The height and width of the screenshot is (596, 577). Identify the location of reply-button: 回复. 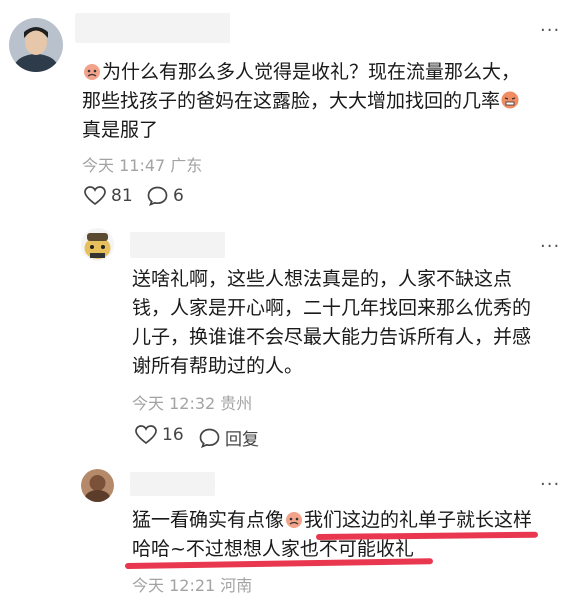
(229, 437).